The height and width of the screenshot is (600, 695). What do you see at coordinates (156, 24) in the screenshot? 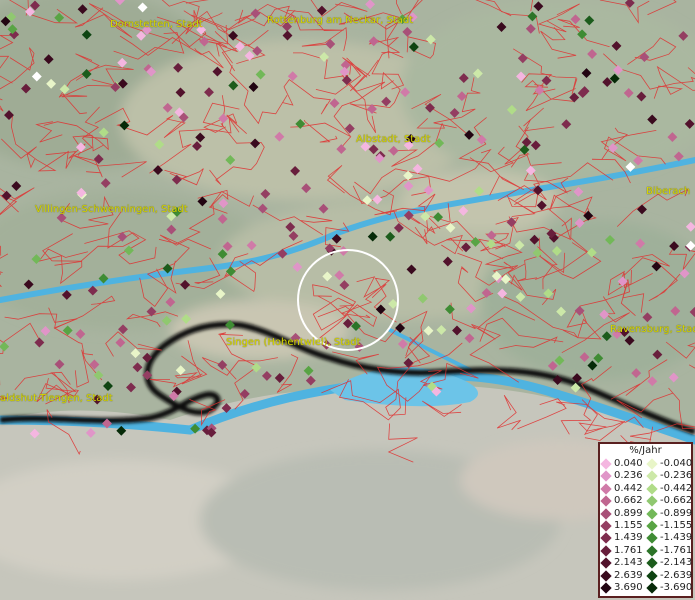
I see `city-label-dornstetten: Dornstetten, Stadt` at bounding box center [156, 24].